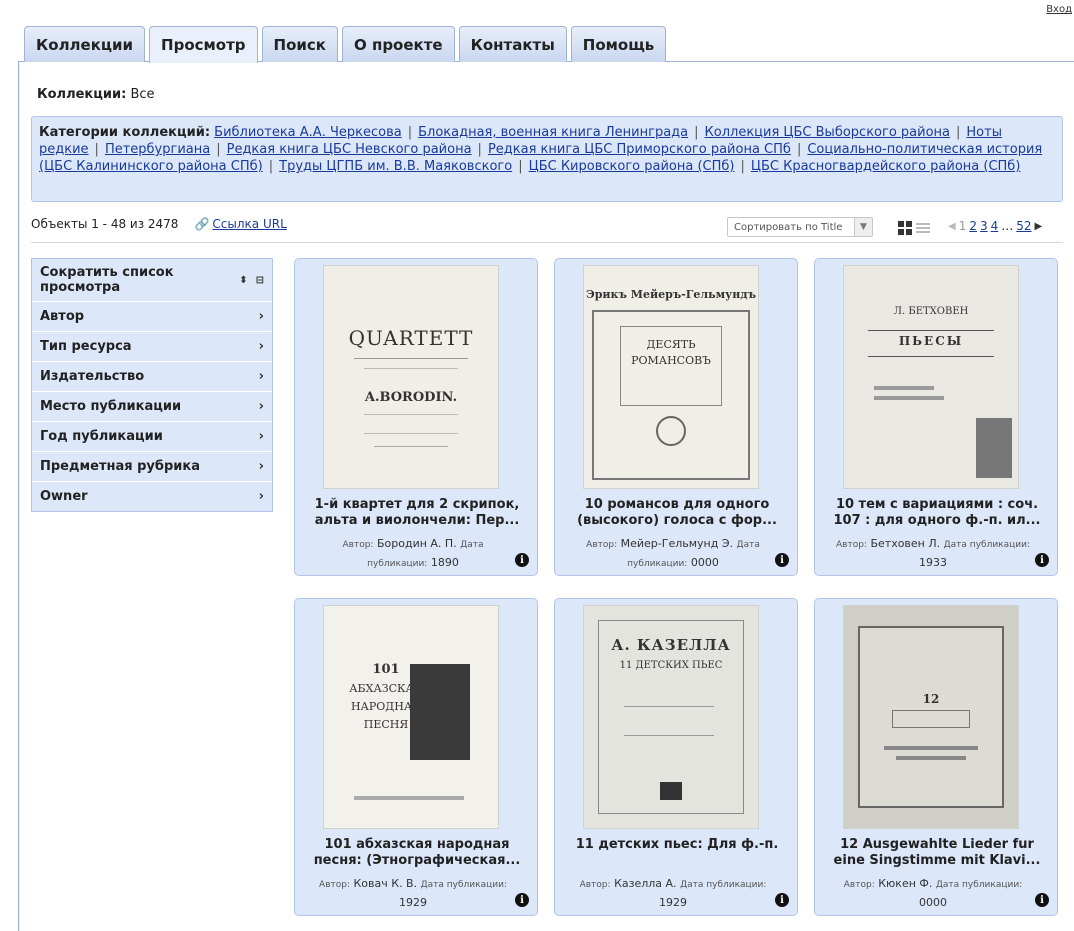 This screenshot has height=931, width=1074. I want to click on list-view-icon, so click(923, 228).